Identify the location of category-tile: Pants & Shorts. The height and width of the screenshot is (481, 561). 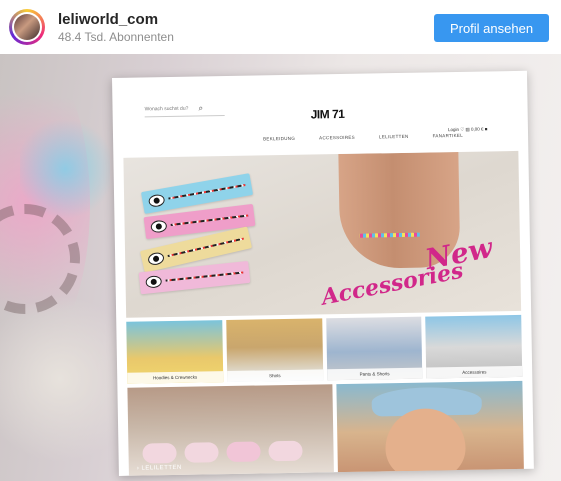
(374, 348).